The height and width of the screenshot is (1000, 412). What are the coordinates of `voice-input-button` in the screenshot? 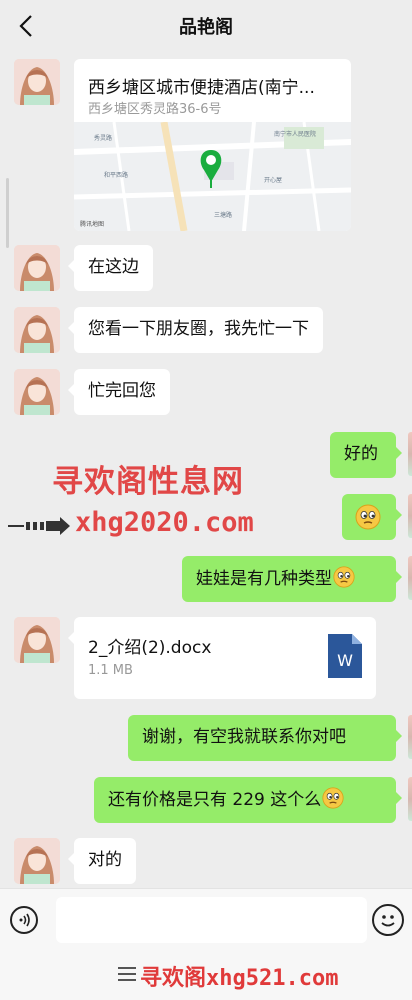 It's located at (24, 920).